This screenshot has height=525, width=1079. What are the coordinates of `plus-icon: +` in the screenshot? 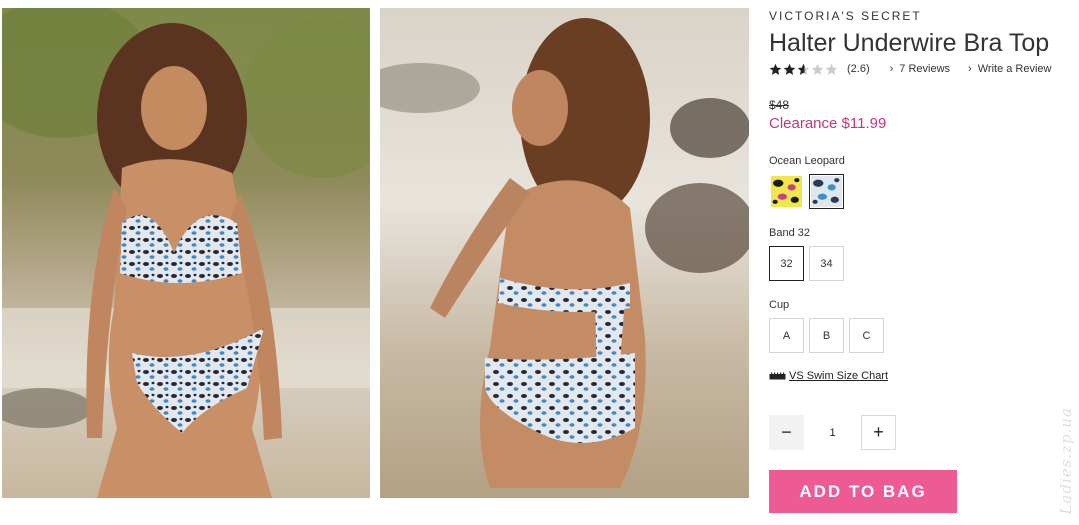 It's located at (878, 432).